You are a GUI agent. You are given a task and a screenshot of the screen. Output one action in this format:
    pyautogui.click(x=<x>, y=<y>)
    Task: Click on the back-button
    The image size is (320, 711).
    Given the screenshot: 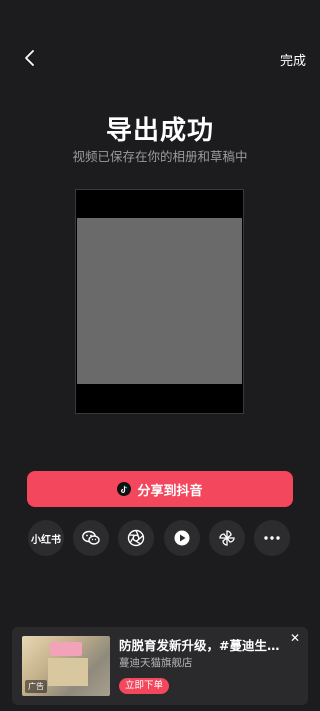 What is the action you would take?
    pyautogui.click(x=30, y=58)
    